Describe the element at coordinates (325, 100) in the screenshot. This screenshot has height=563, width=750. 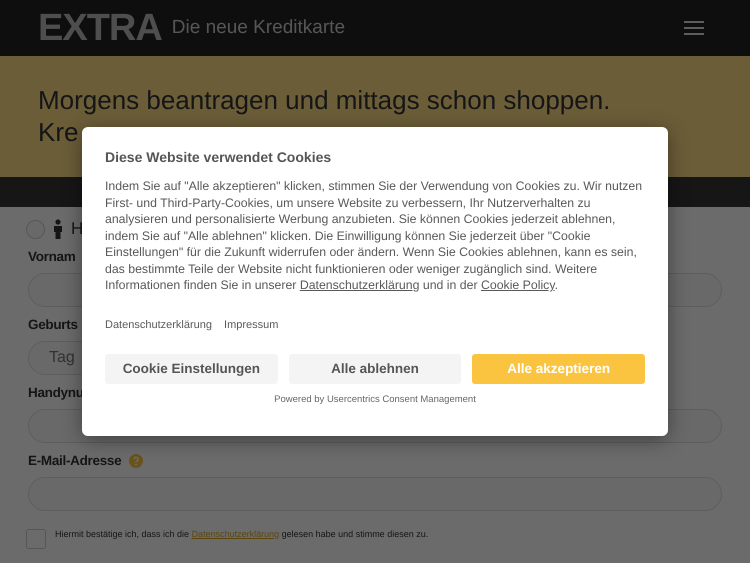
I see `headline: Morgens beantragen und mittags schon shoppen.` at that location.